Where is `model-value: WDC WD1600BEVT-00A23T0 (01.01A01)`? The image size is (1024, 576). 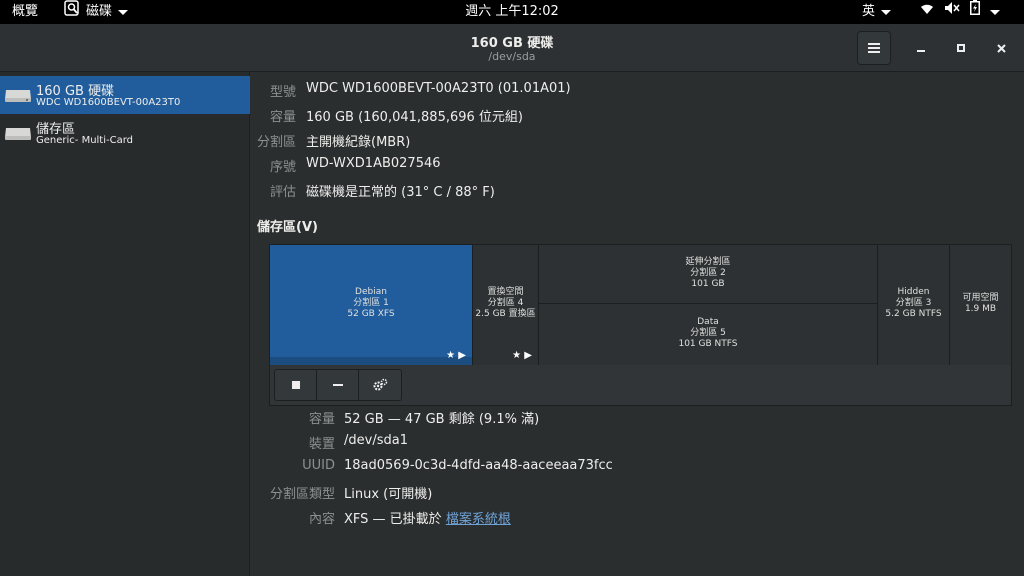 model-value: WDC WD1600BEVT-00A23T0 (01.01A01) is located at coordinates (438, 88).